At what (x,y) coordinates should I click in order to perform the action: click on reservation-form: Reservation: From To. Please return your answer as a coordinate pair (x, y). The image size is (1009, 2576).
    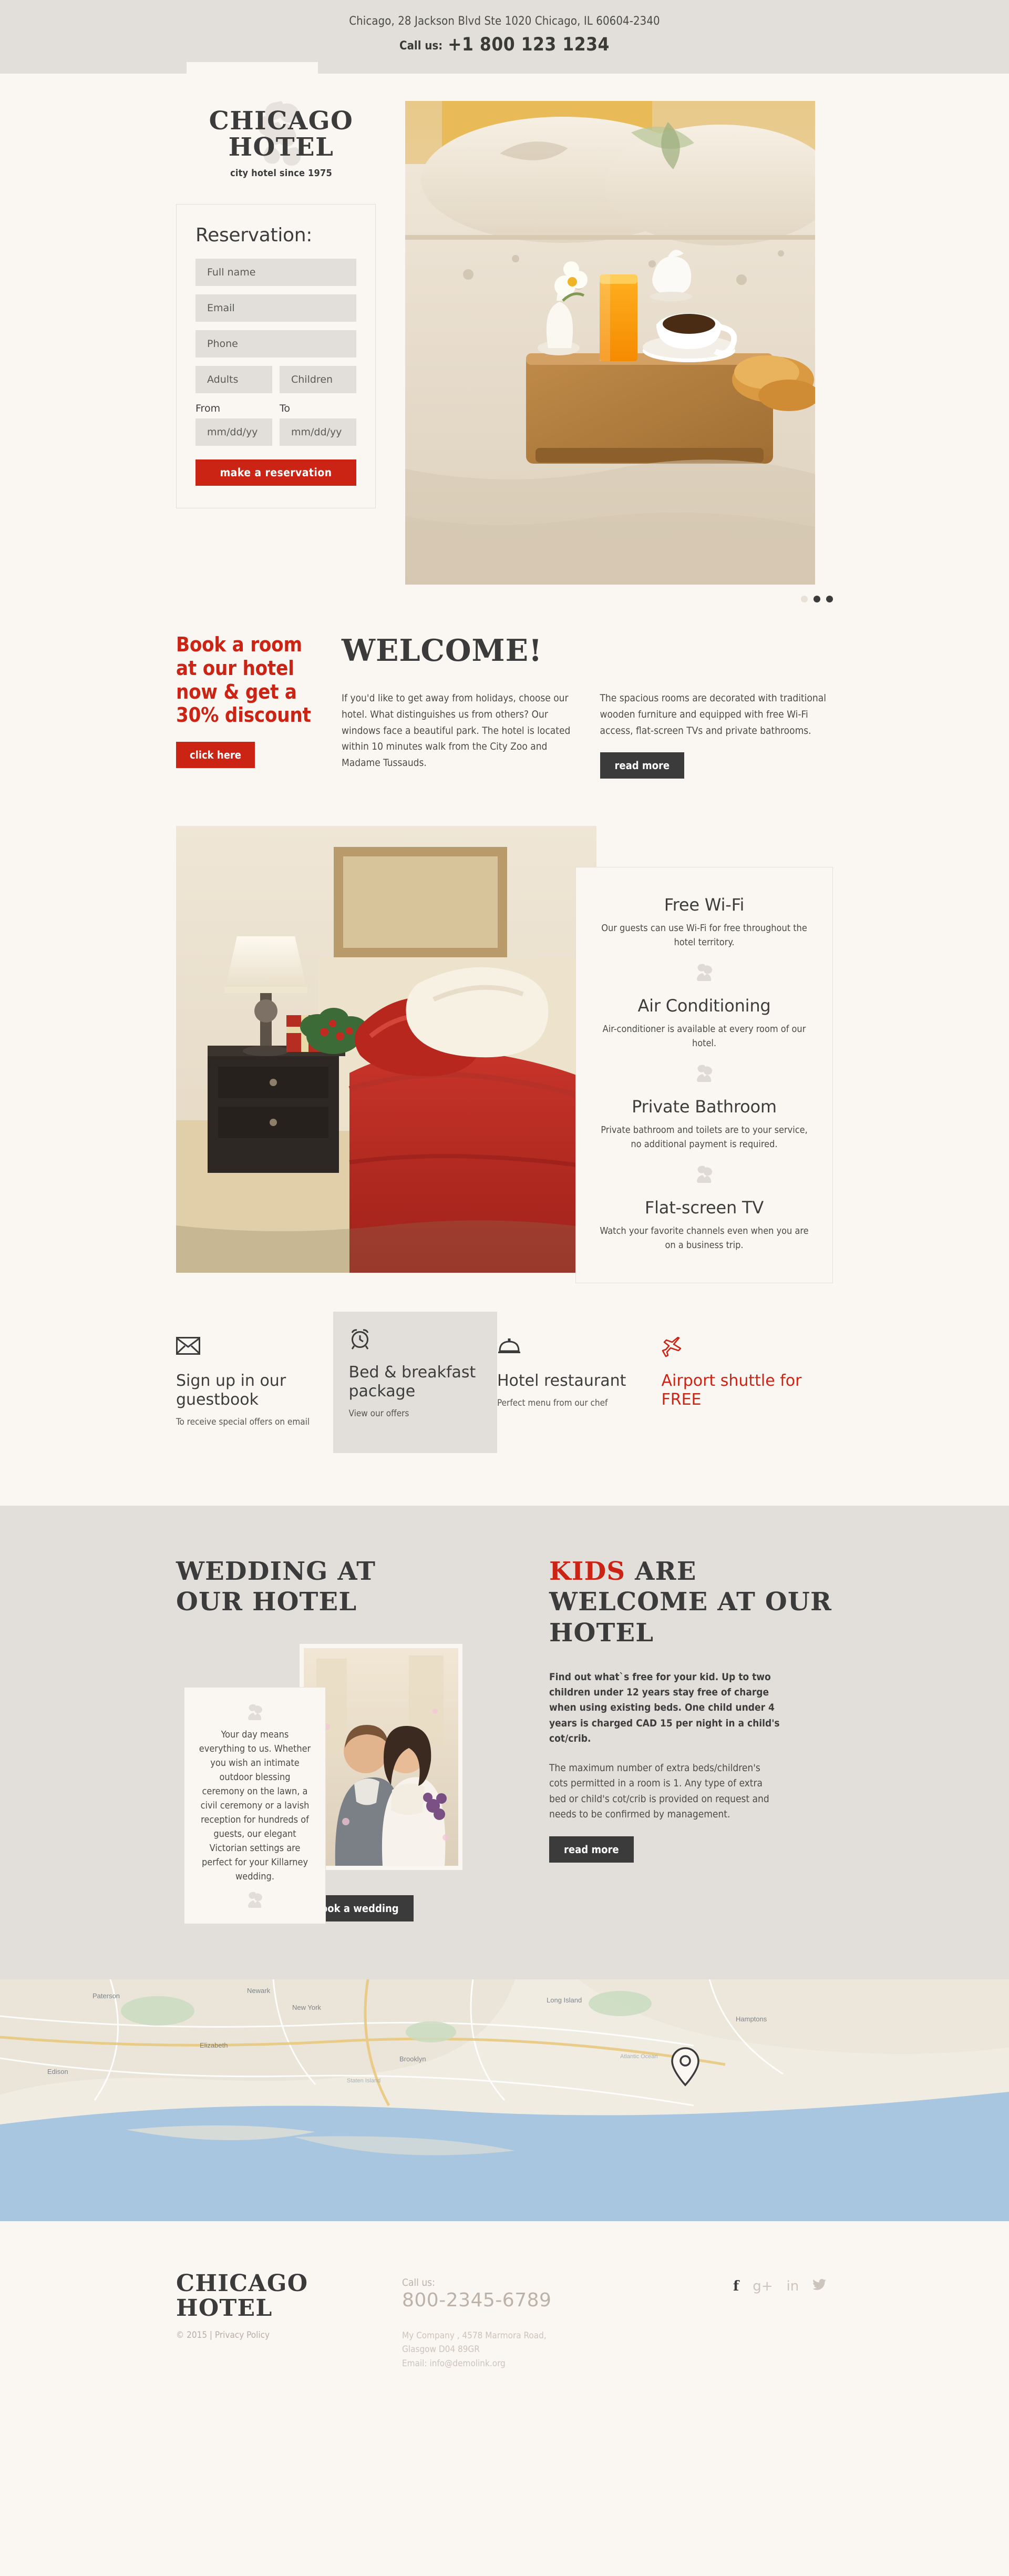
    Looking at the image, I should click on (276, 355).